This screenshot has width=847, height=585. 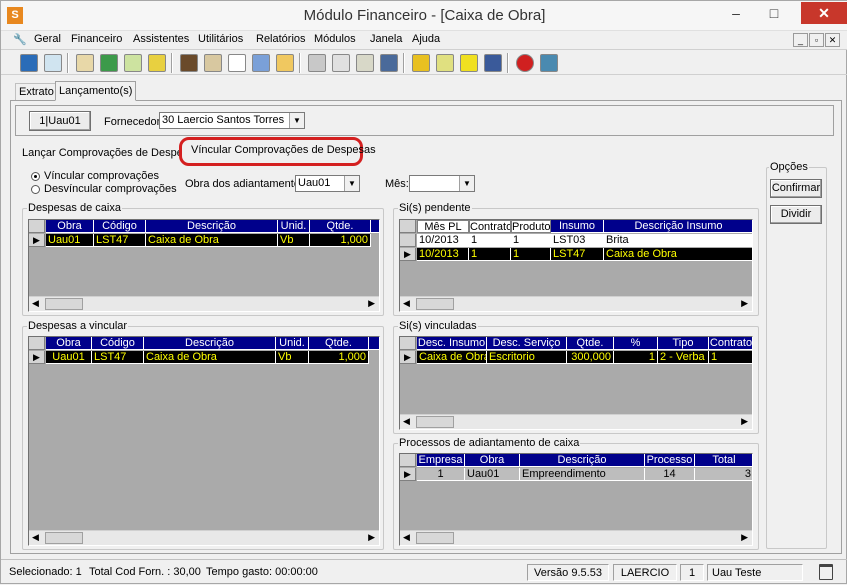 I want to click on radio-desvincular, so click(x=35, y=189).